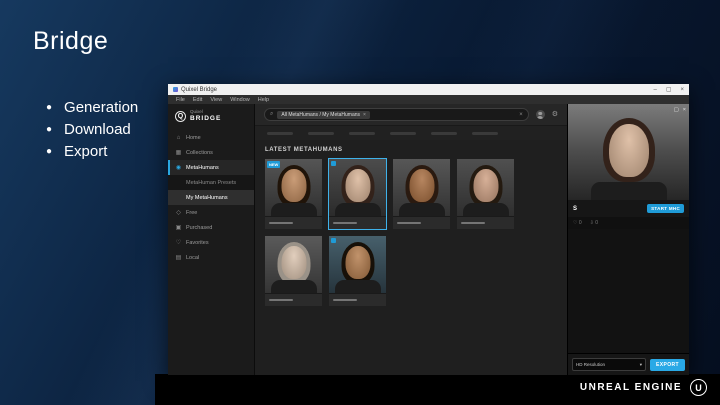 This screenshot has width=720, height=405. I want to click on expand-icon: ▢, so click(676, 110).